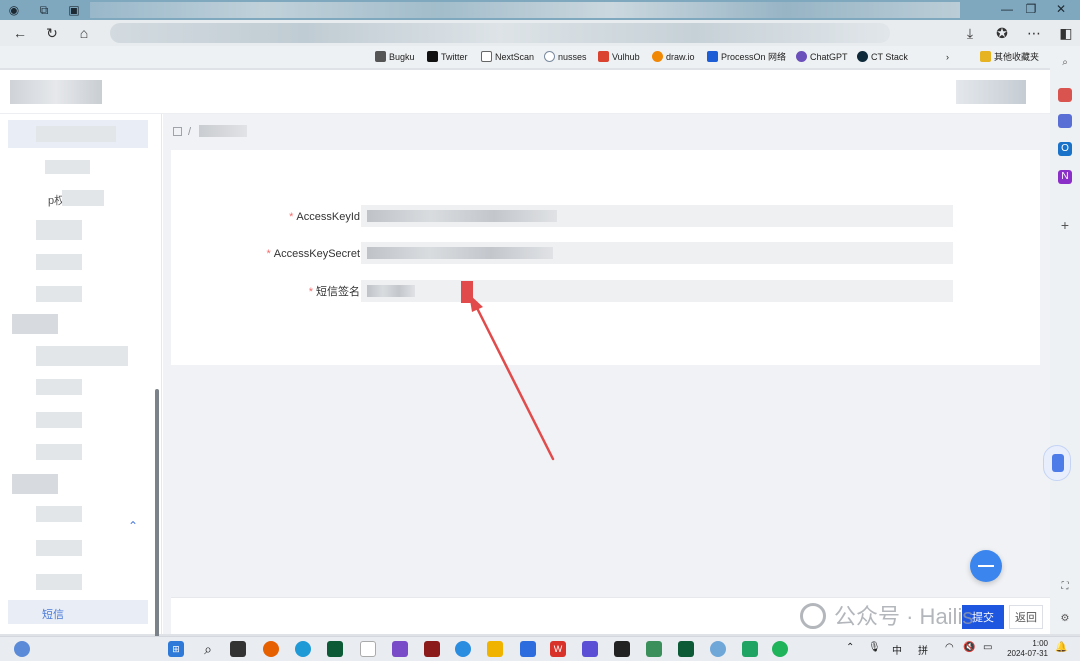 Image resolution: width=1080 pixels, height=661 pixels. I want to click on system-clock: 1:00 2024-07-31, so click(1026, 649).